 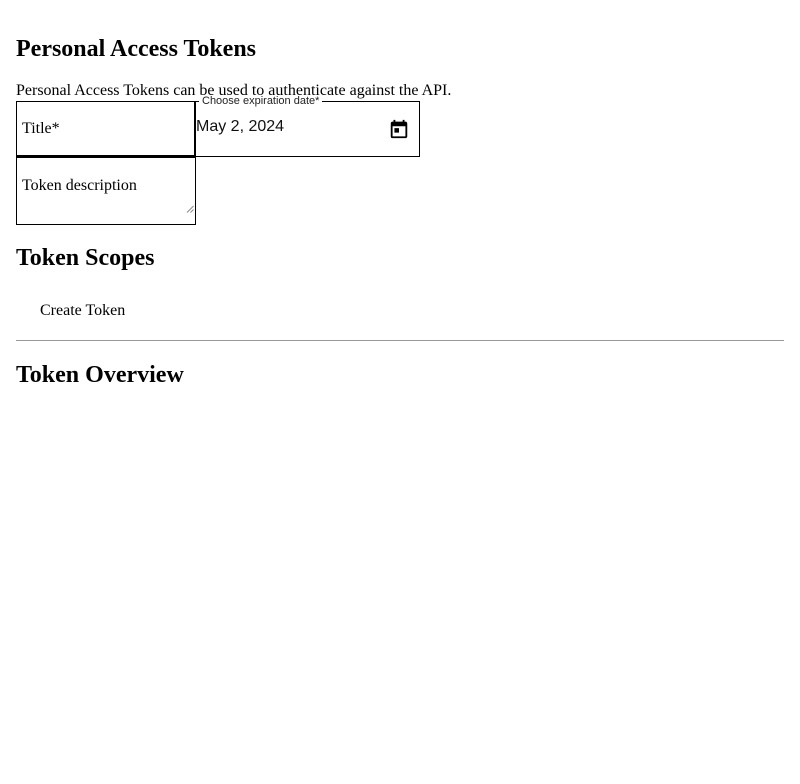 I want to click on expiration-date-value: May 2, 2024, so click(x=240, y=127).